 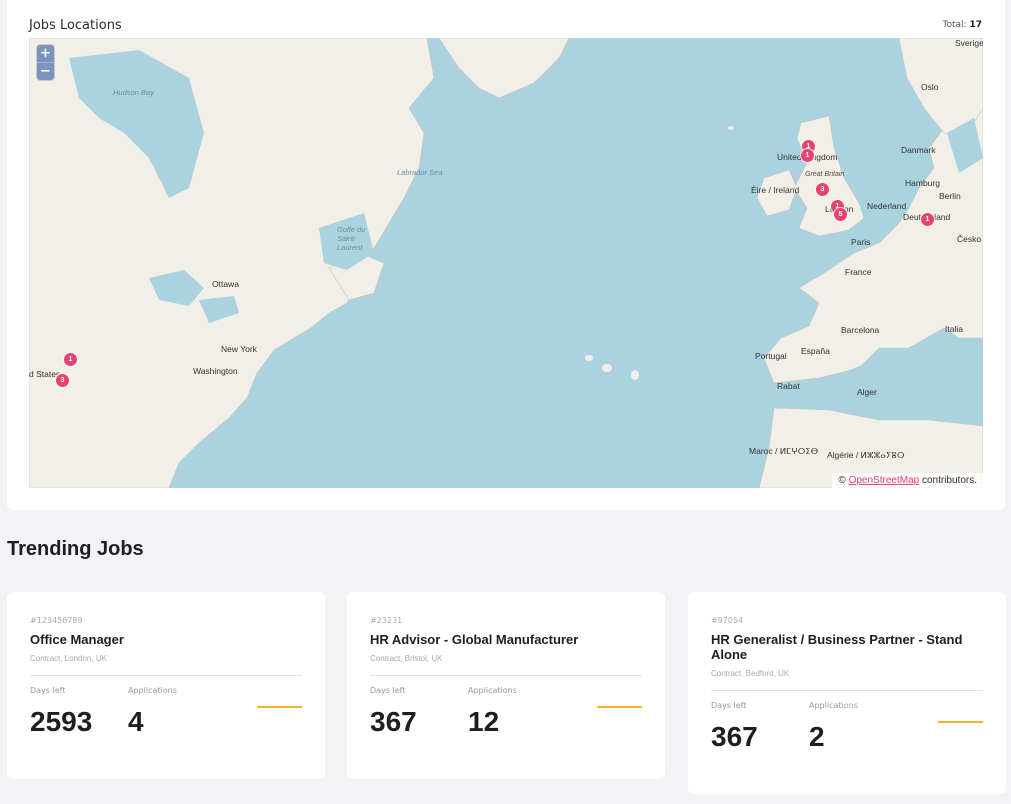 I want to click on map-label-washington: Washington, so click(x=215, y=371).